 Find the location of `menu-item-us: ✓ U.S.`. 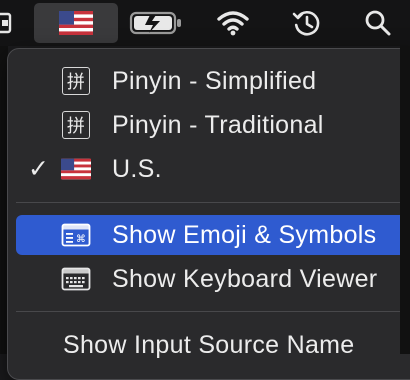

menu-item-us: ✓ U.S. is located at coordinates (213, 169).